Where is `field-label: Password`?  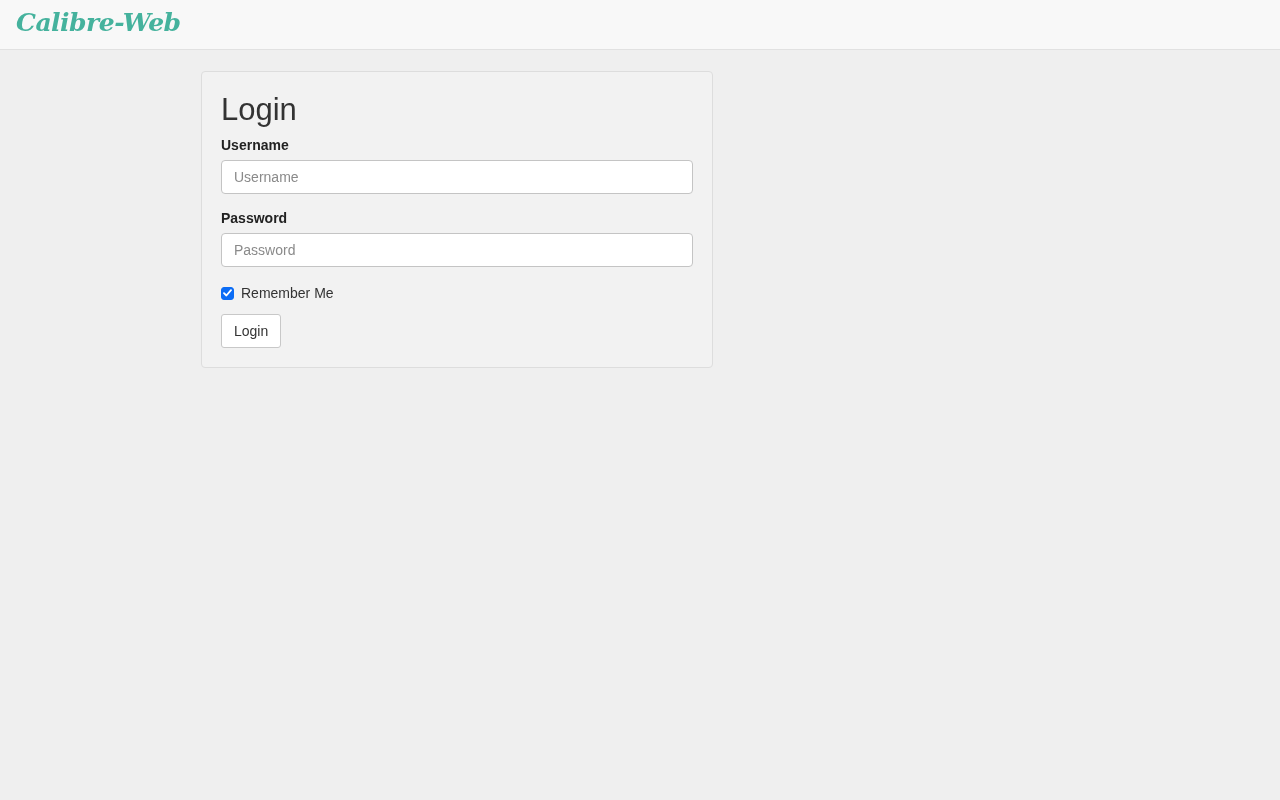 field-label: Password is located at coordinates (254, 218).